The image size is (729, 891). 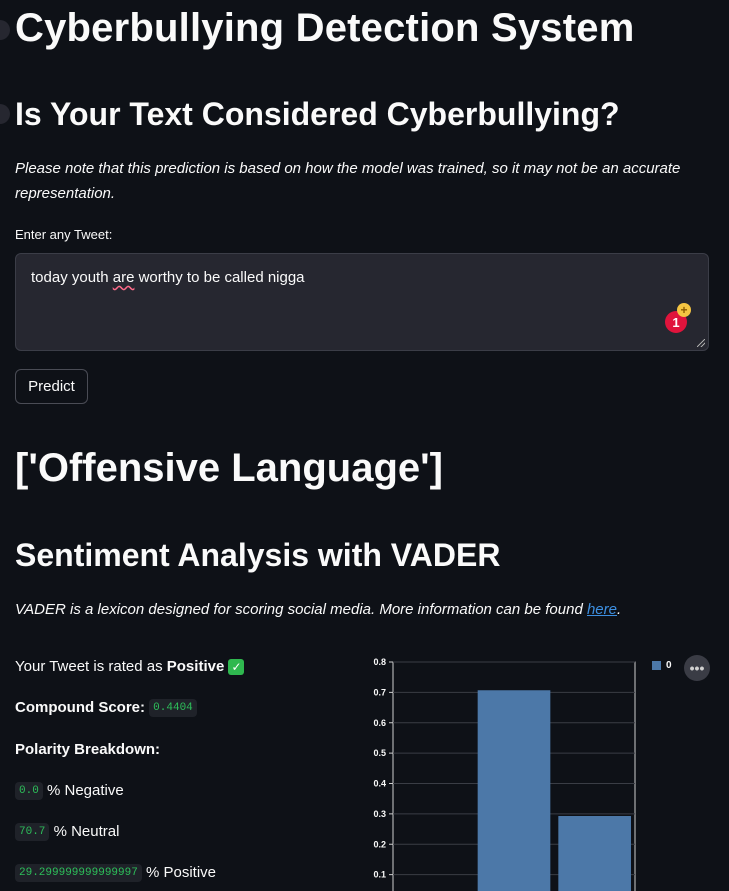 I want to click on compound-label: Compound Score:, so click(x=80, y=707).